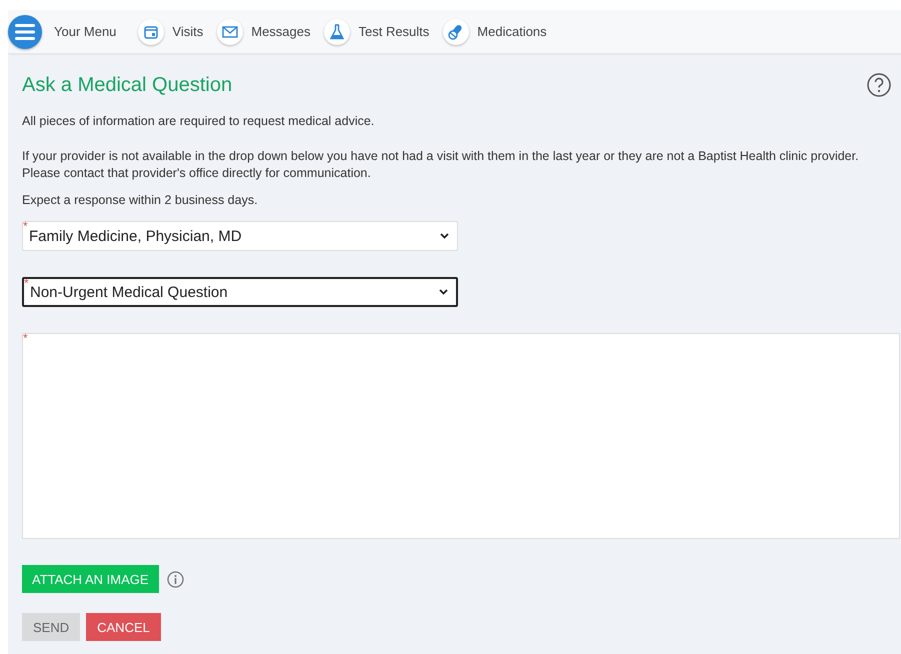  I want to click on menu-icon, so click(25, 32).